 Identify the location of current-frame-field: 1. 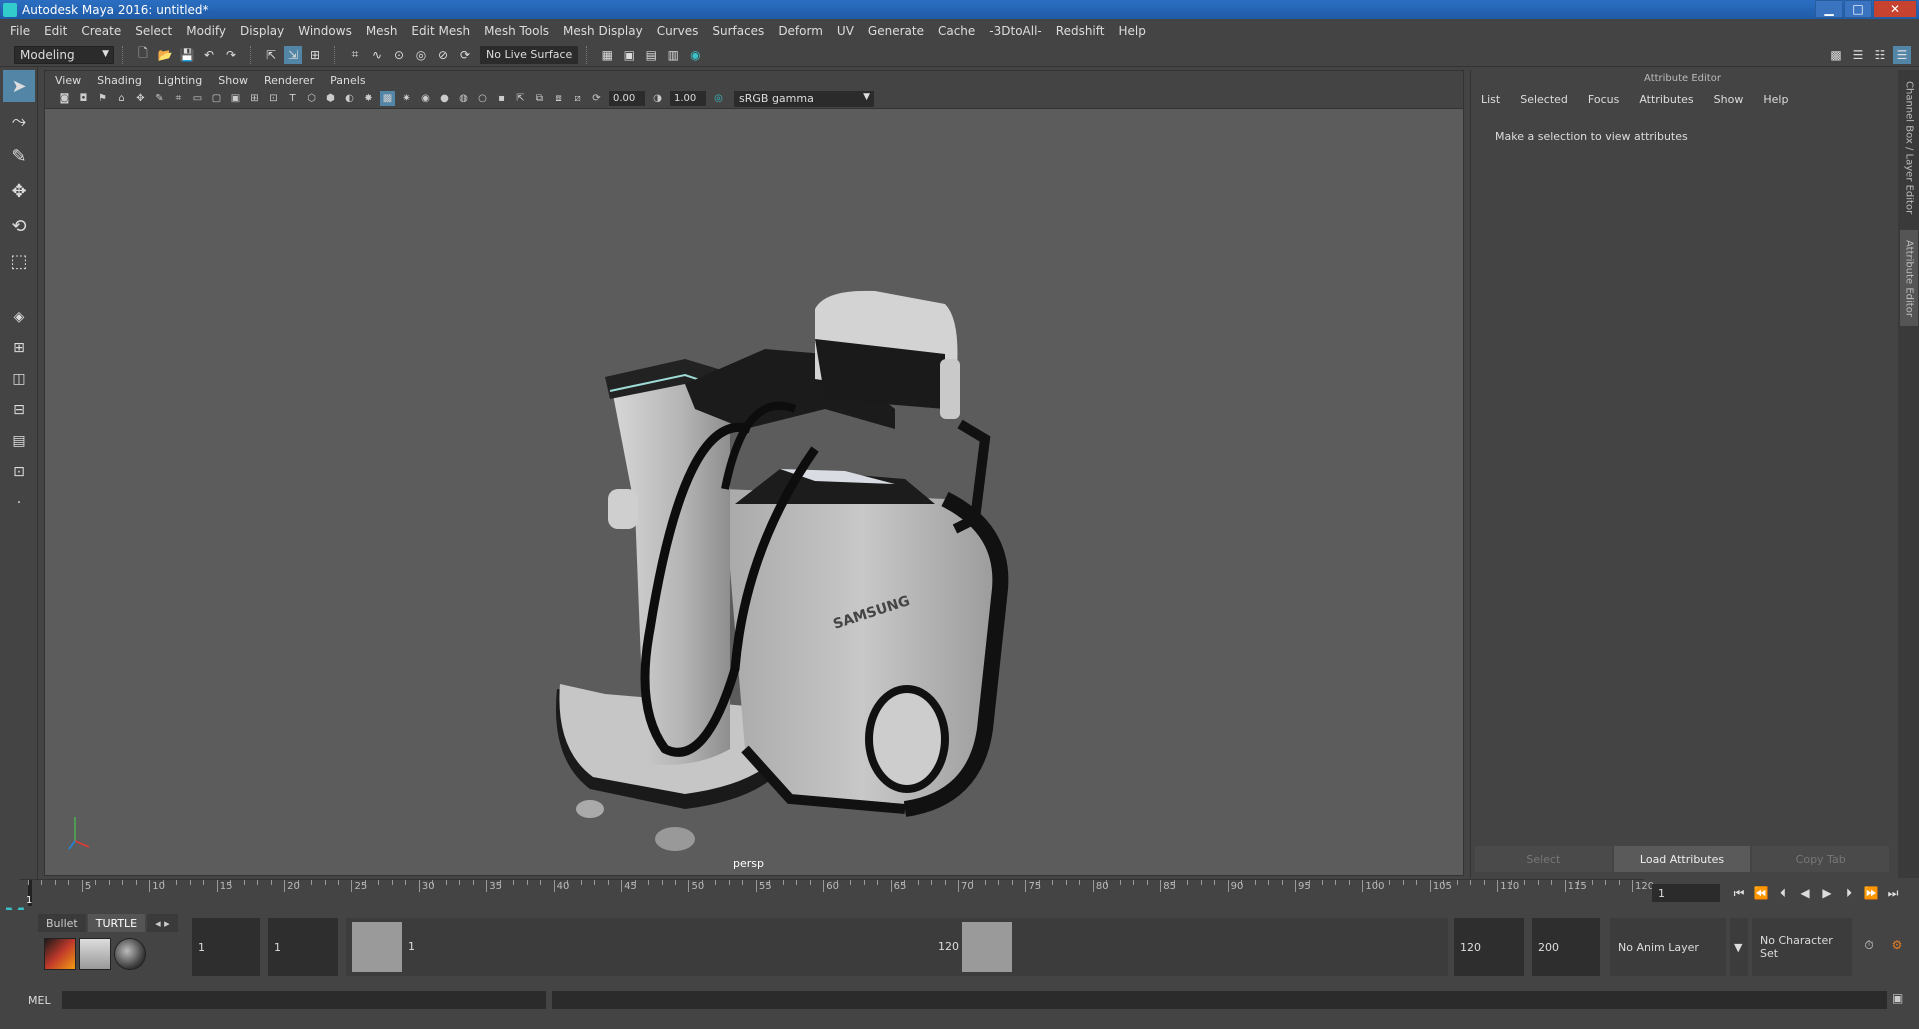
(1686, 893).